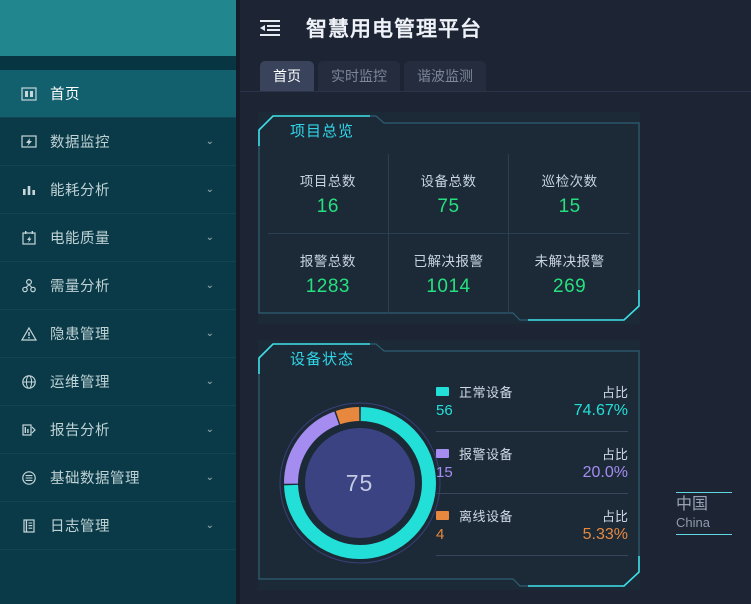 The width and height of the screenshot is (751, 604). Describe the element at coordinates (95, 479) in the screenshot. I see `sidebar-item-label: 基础数据管理` at that location.